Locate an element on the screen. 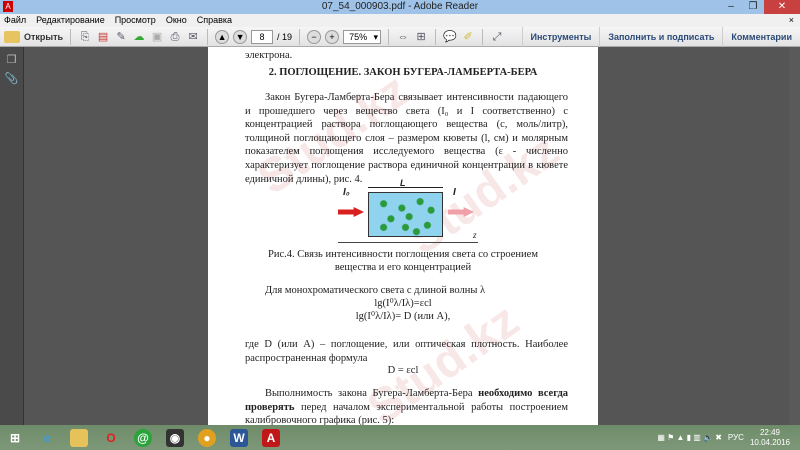 The width and height of the screenshot is (800, 450). comment-icon: 💬 is located at coordinates (450, 37).